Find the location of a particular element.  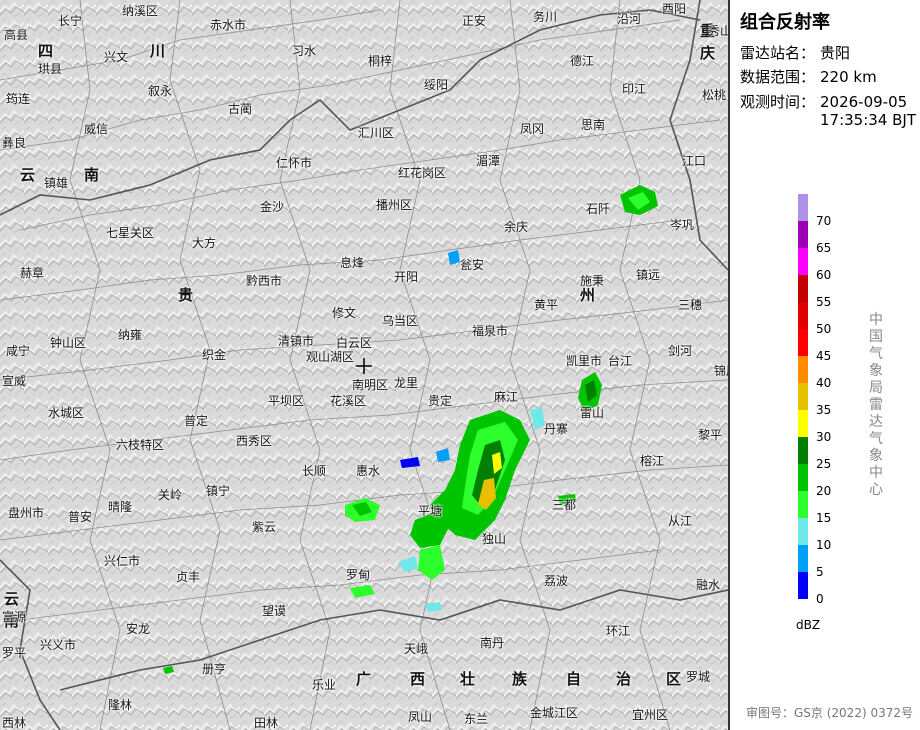

place-label: 七星关区 is located at coordinates (130, 233).